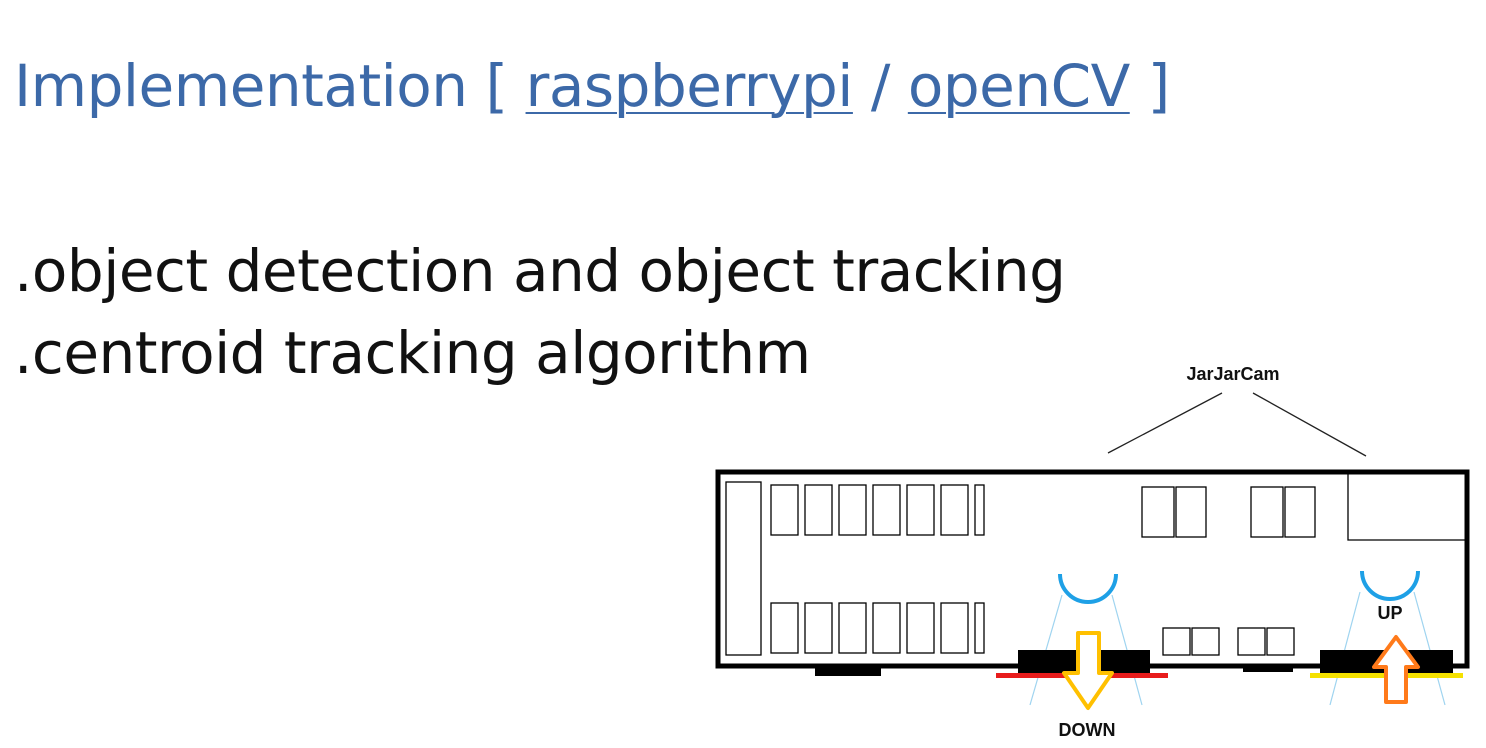 Image resolution: width=1486 pixels, height=748 pixels. I want to click on bus-wheel-left, so click(848, 670).